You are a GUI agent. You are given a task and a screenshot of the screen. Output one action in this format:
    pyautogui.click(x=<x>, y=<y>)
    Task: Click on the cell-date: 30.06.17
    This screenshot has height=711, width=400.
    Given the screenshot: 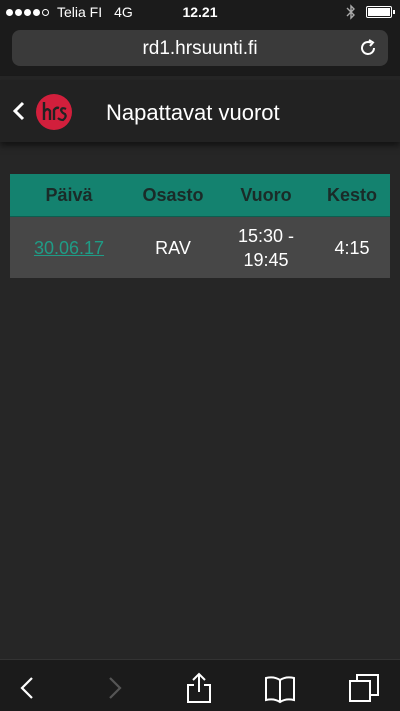 What is the action you would take?
    pyautogui.click(x=69, y=248)
    